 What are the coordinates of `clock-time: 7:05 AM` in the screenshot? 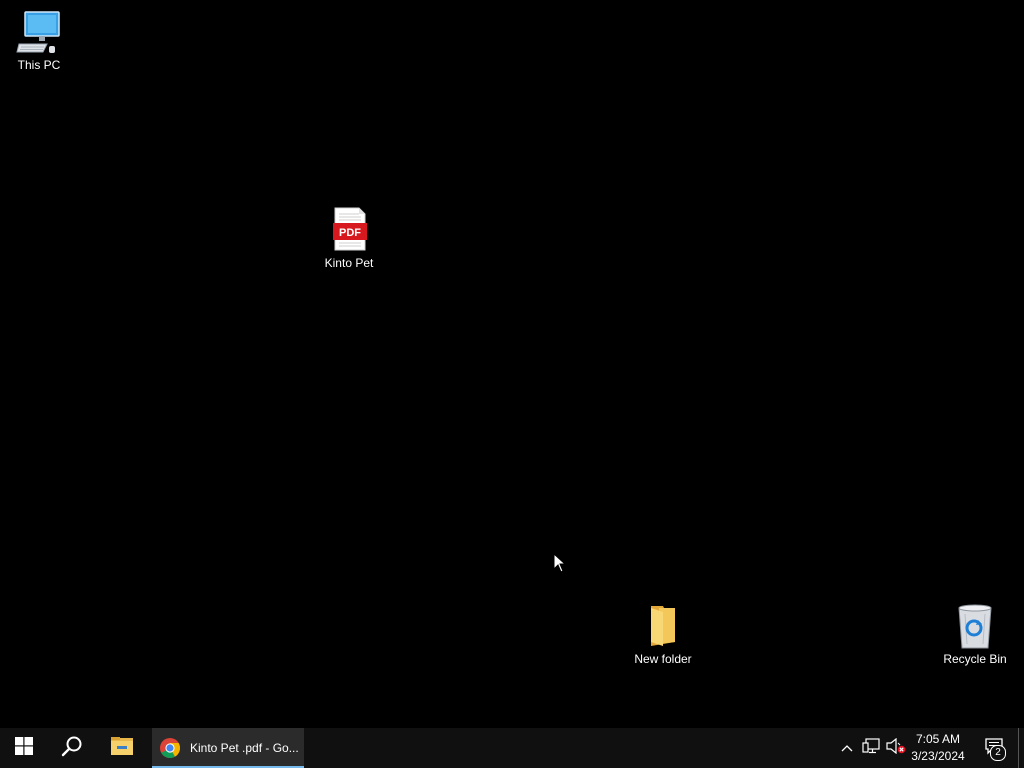 It's located at (938, 739).